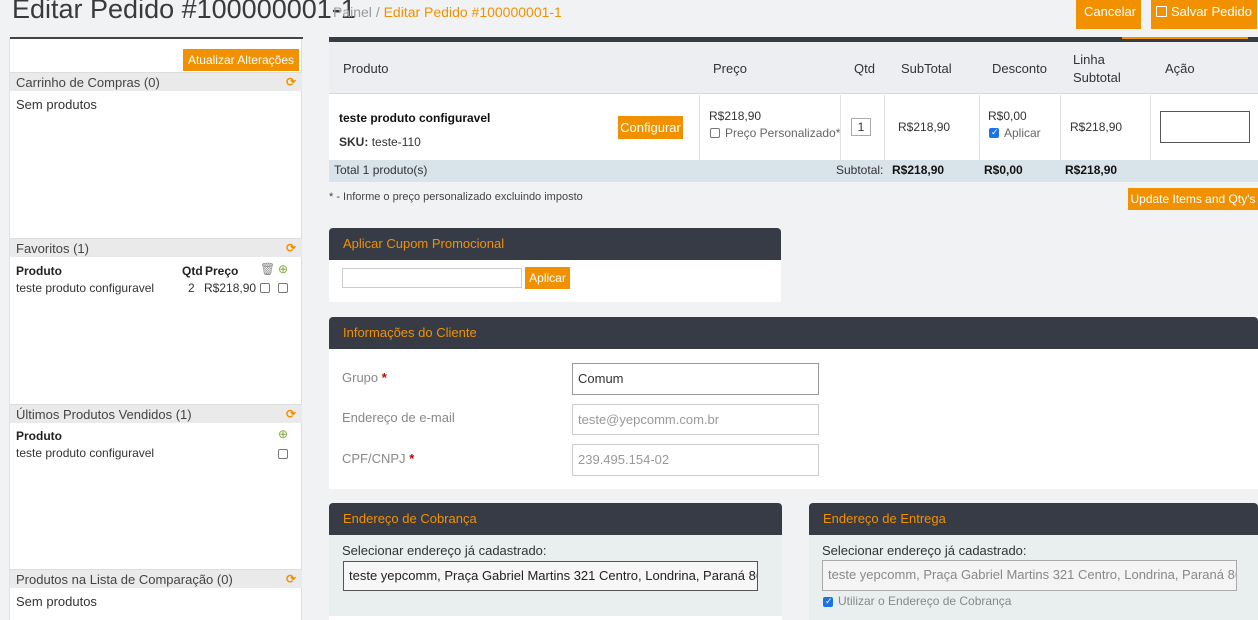 Image resolution: width=1258 pixels, height=620 pixels. I want to click on cart-empty-text: Sem produtos, so click(56, 104).